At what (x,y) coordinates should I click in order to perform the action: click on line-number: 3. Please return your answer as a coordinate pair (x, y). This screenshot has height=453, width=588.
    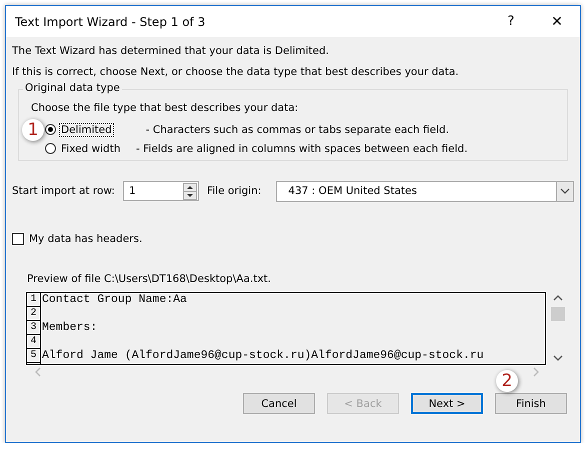
    Looking at the image, I should click on (34, 328).